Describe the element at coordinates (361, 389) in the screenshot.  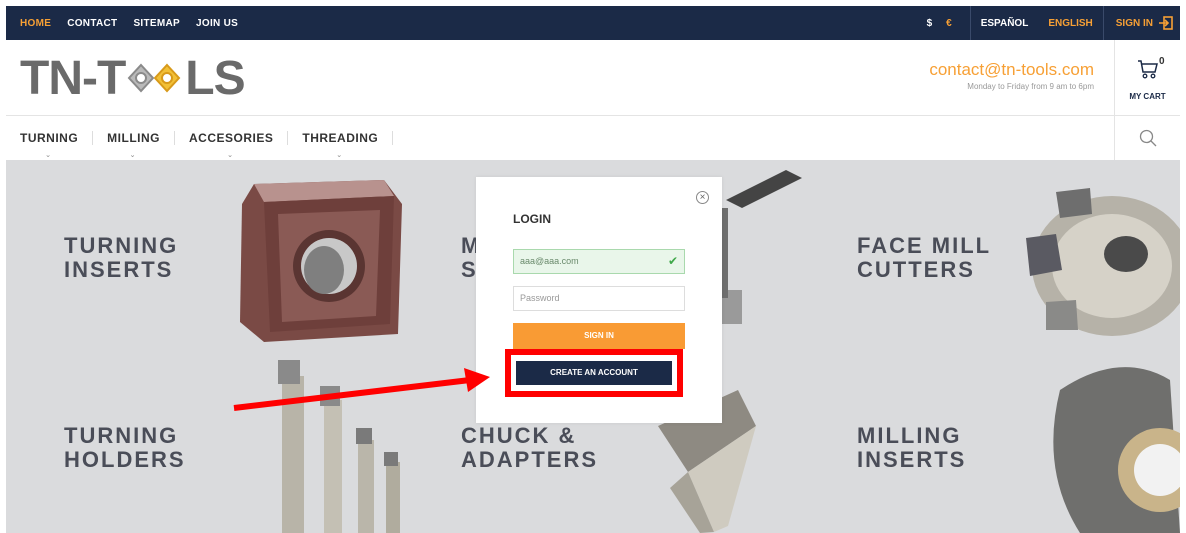
I see `annotation-arrow-icon` at that location.